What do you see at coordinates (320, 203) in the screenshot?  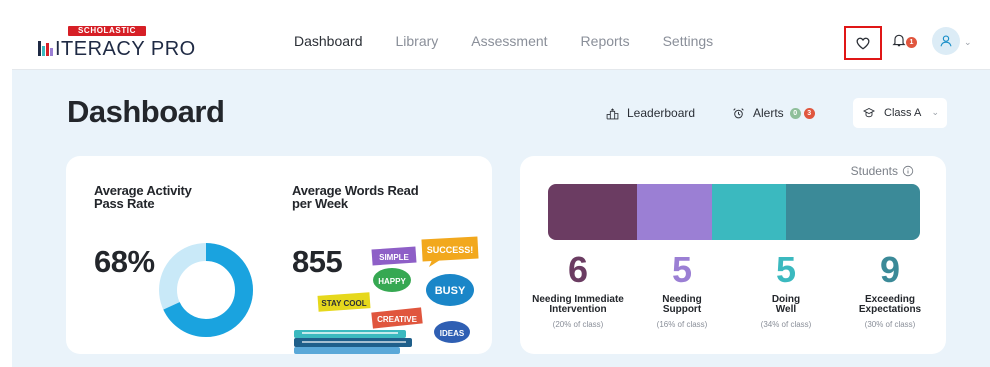 I see `words-title-line2: per Week` at bounding box center [320, 203].